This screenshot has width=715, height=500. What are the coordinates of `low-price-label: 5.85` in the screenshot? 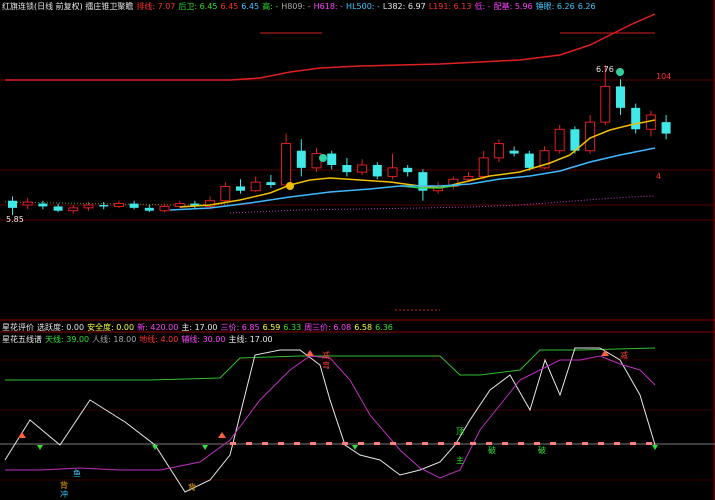 It's located at (15, 219).